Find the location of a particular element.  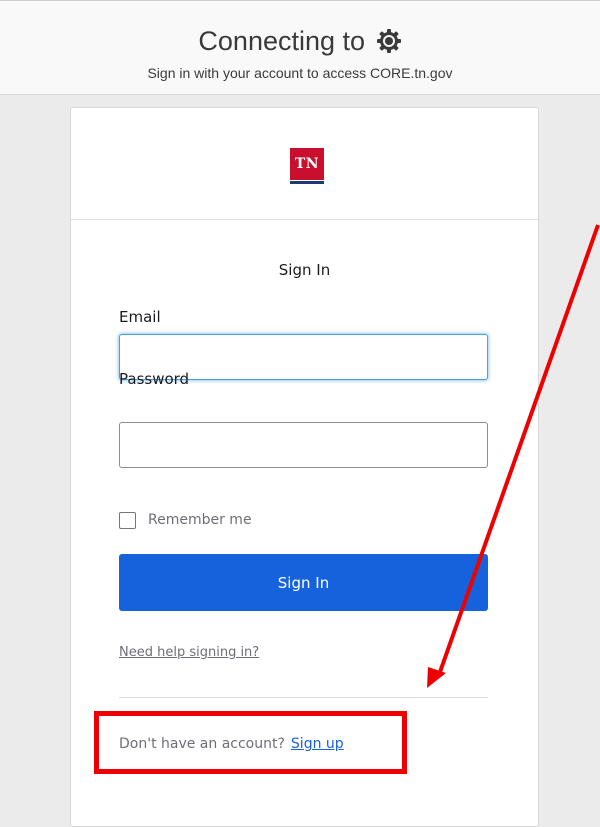

tn-logo-stripe is located at coordinates (307, 182).